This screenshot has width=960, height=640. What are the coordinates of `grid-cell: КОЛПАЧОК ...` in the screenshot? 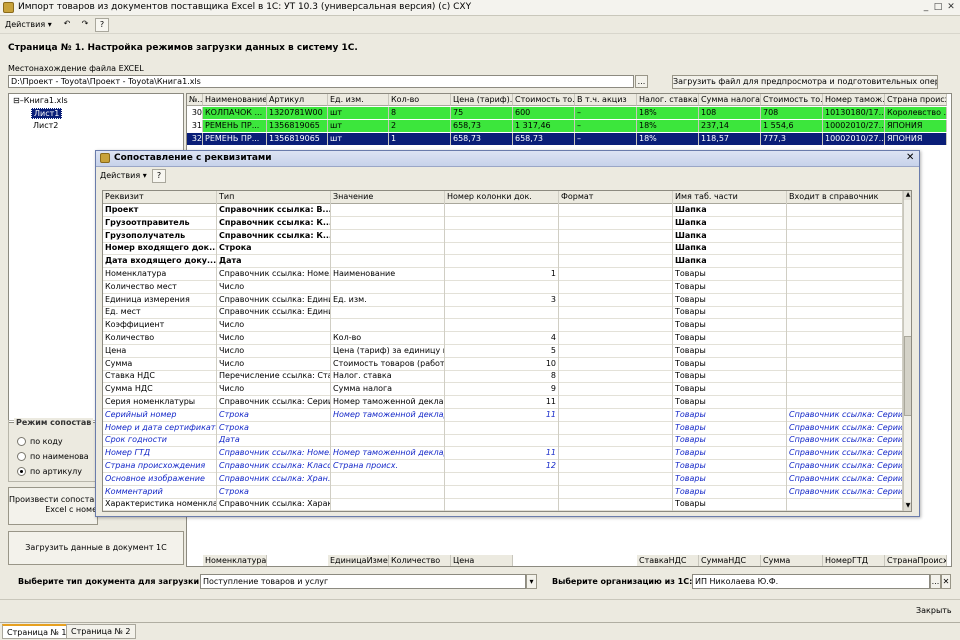 It's located at (235, 113).